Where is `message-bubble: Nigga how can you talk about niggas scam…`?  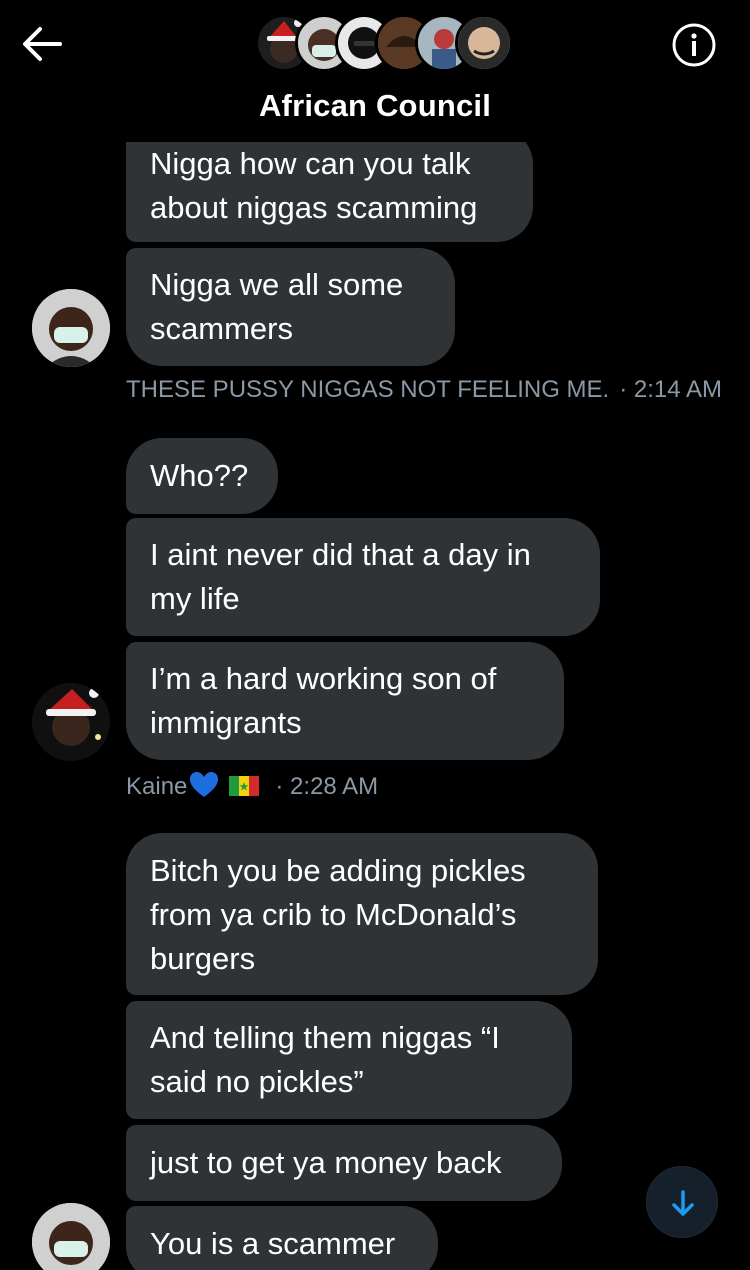
message-bubble: Nigga how can you talk about niggas scam… is located at coordinates (329, 185).